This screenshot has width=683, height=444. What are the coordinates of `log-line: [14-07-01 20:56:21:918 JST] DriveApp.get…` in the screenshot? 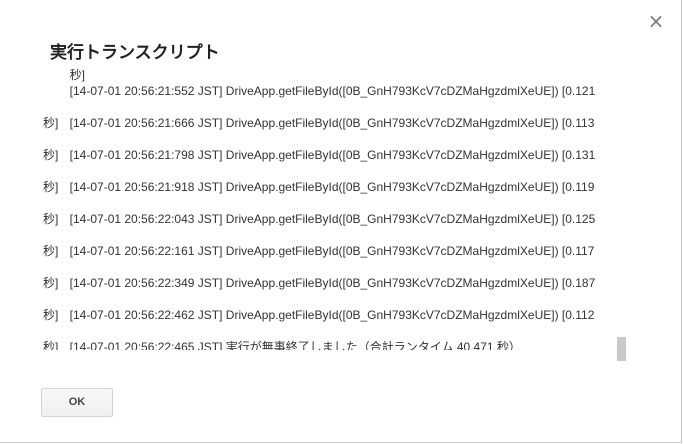 It's located at (332, 187).